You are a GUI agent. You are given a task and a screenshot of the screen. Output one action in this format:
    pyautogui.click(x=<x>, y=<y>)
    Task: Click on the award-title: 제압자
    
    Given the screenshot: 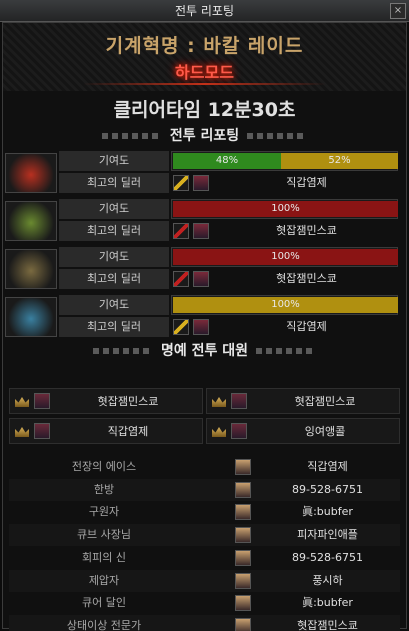 What is the action you would take?
    pyautogui.click(x=104, y=580)
    